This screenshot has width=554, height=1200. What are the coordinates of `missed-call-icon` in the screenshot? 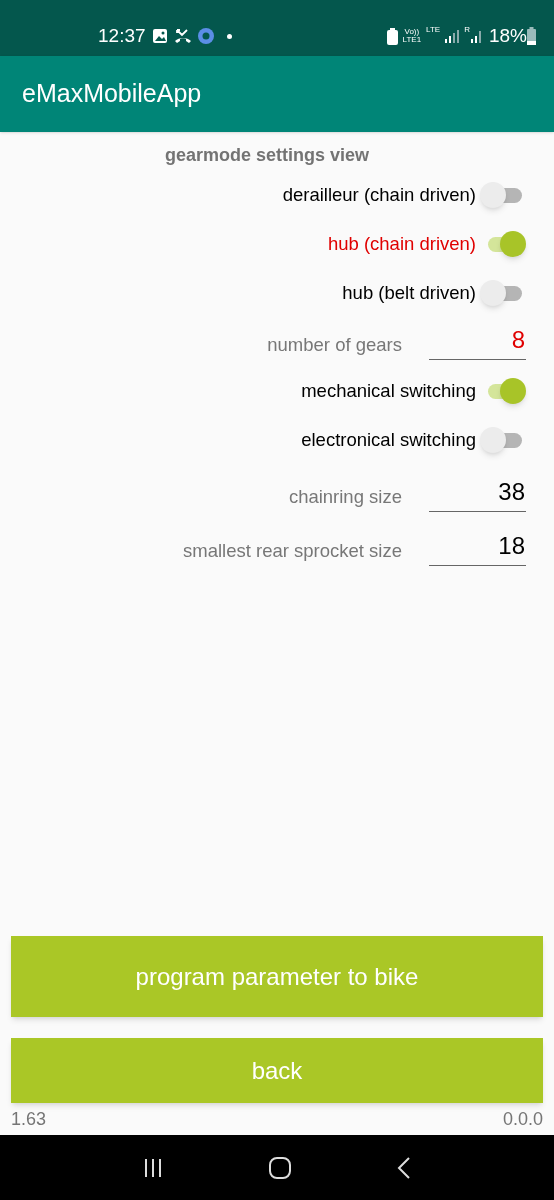 It's located at (182, 36).